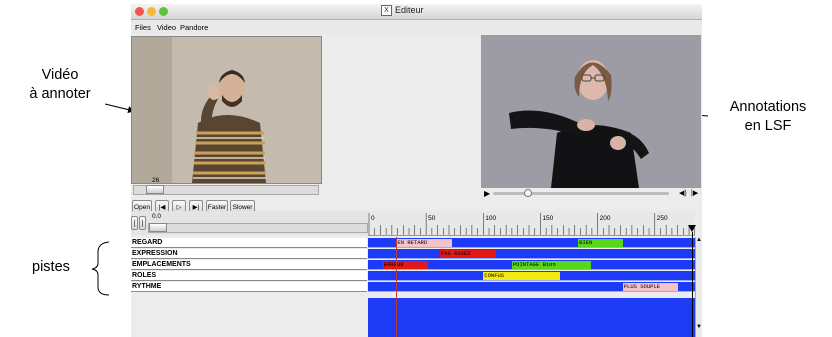  I want to click on zoom-slider, so click(258, 228).